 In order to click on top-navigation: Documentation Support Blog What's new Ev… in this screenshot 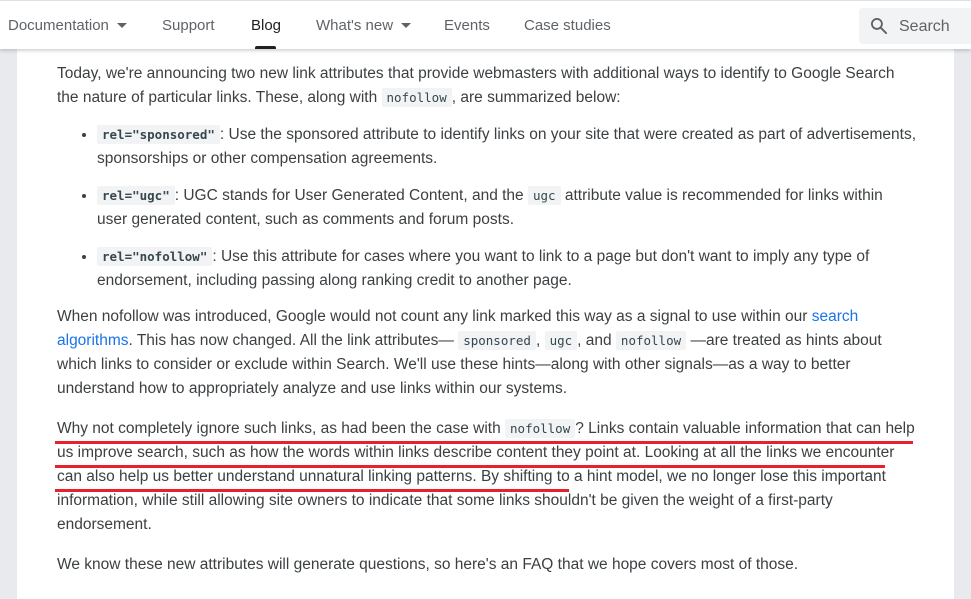, I will do `click(485, 24)`.